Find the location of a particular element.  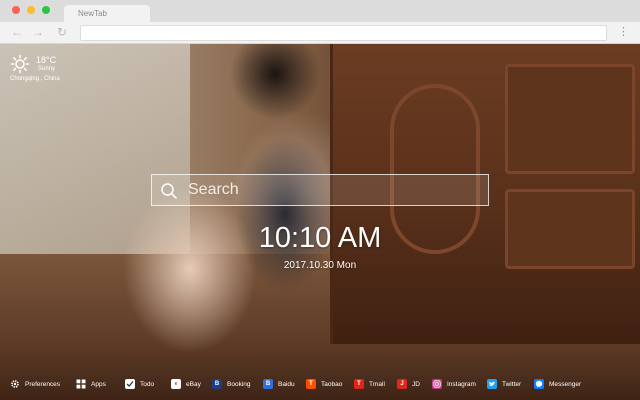

apps-label: Apps is located at coordinates (98, 384).